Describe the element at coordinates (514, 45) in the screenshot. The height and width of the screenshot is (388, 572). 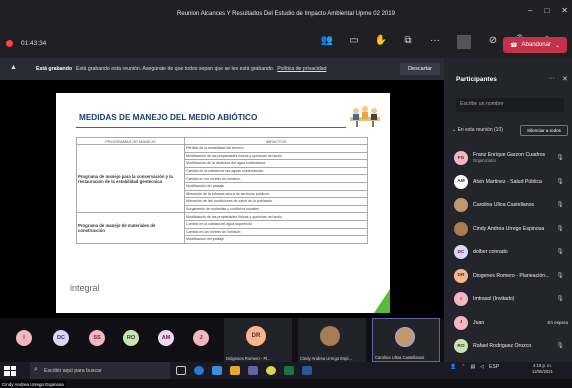
I see `phone-icon: ☎` at that location.